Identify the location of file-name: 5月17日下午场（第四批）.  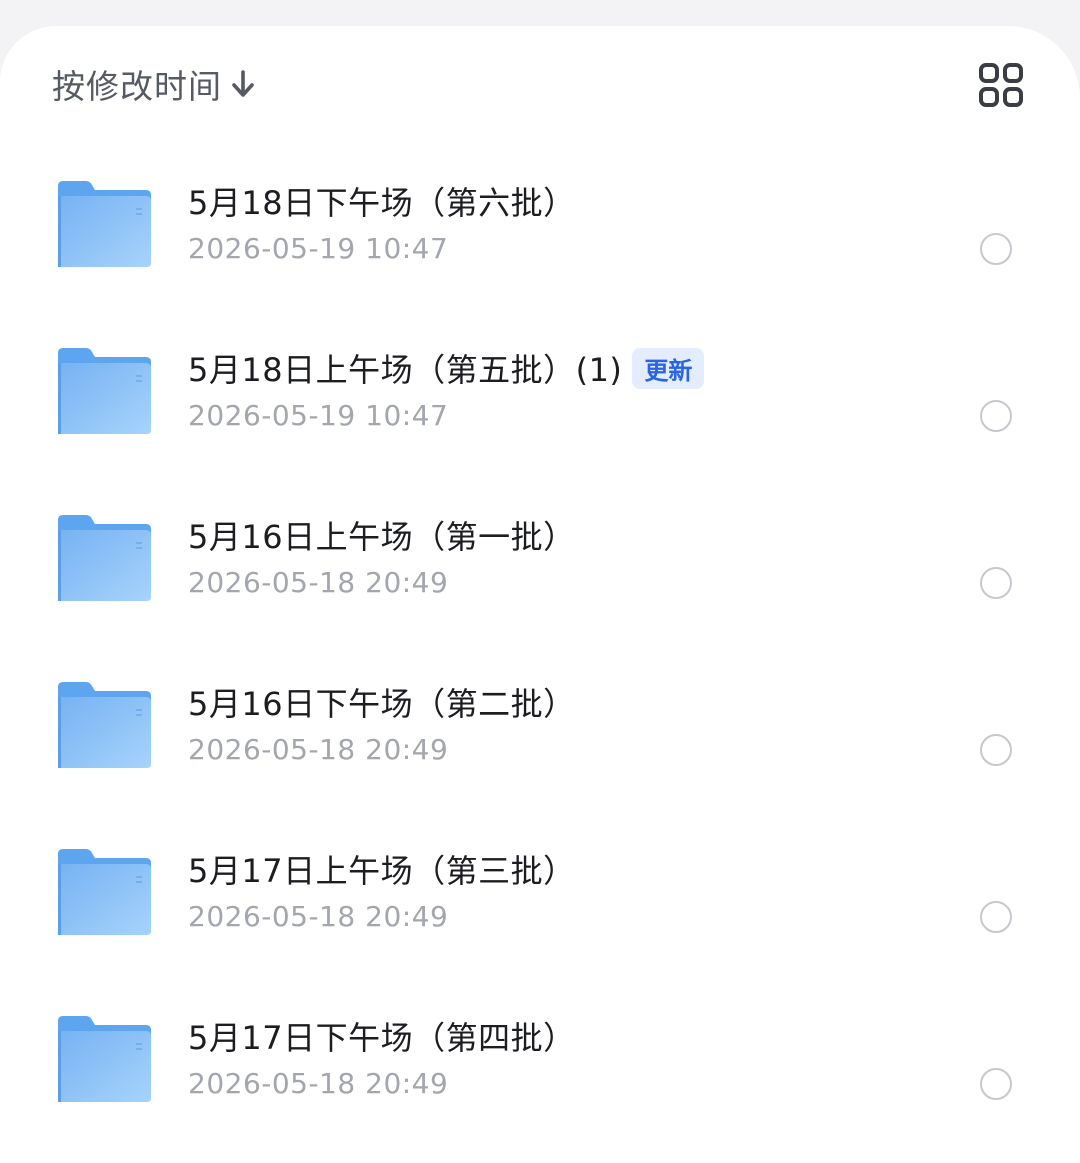
(382, 1038).